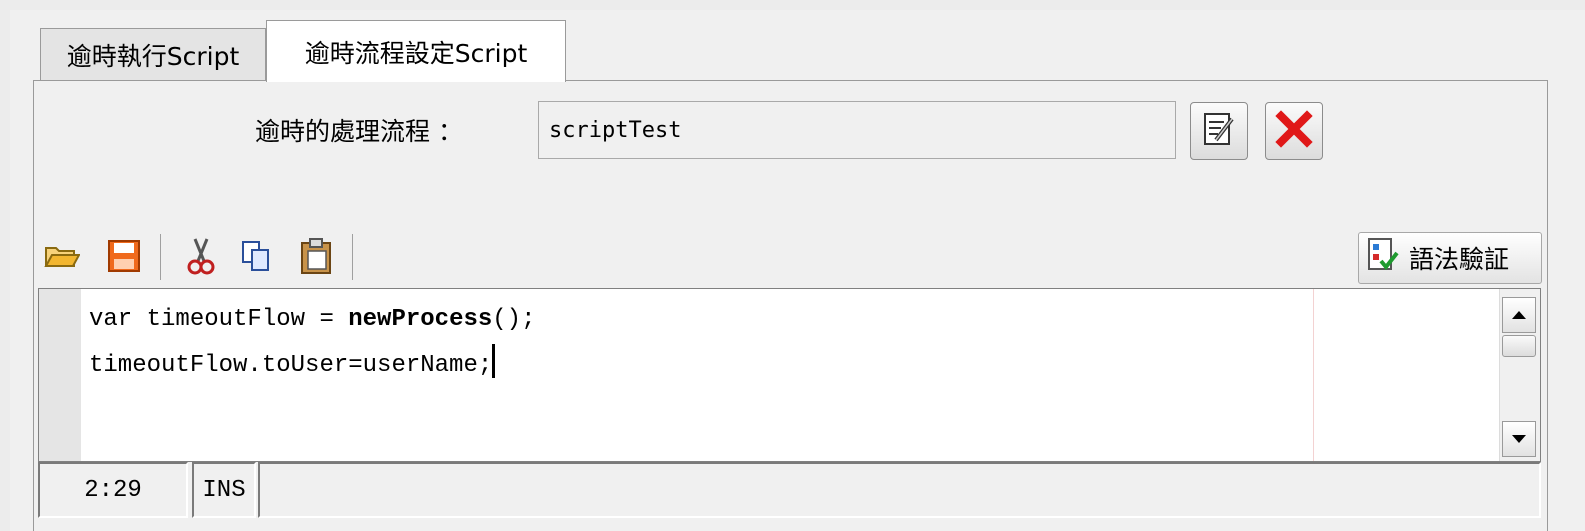  Describe the element at coordinates (256, 256) in the screenshot. I see `copy-icon` at that location.